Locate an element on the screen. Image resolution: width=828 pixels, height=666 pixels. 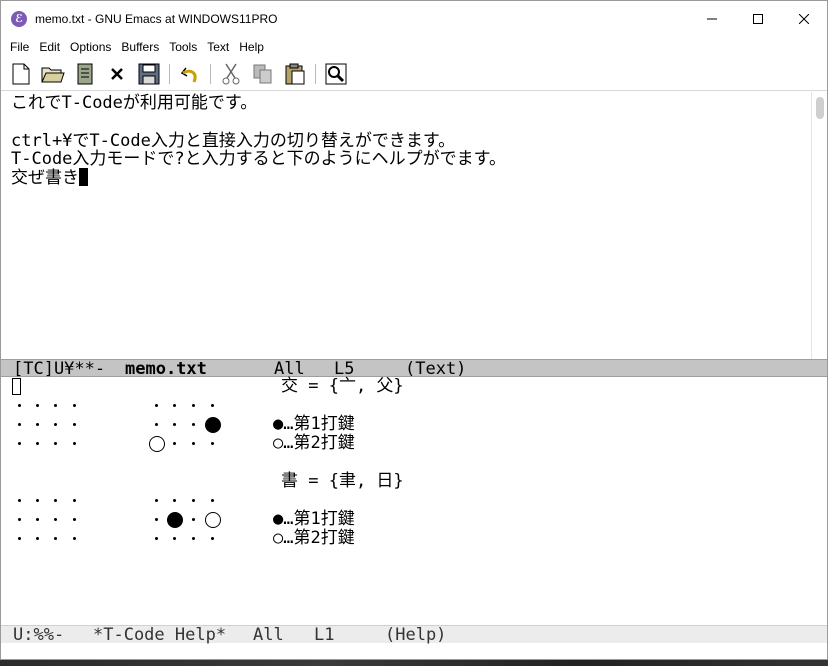
minimize-icon is located at coordinates (712, 19).